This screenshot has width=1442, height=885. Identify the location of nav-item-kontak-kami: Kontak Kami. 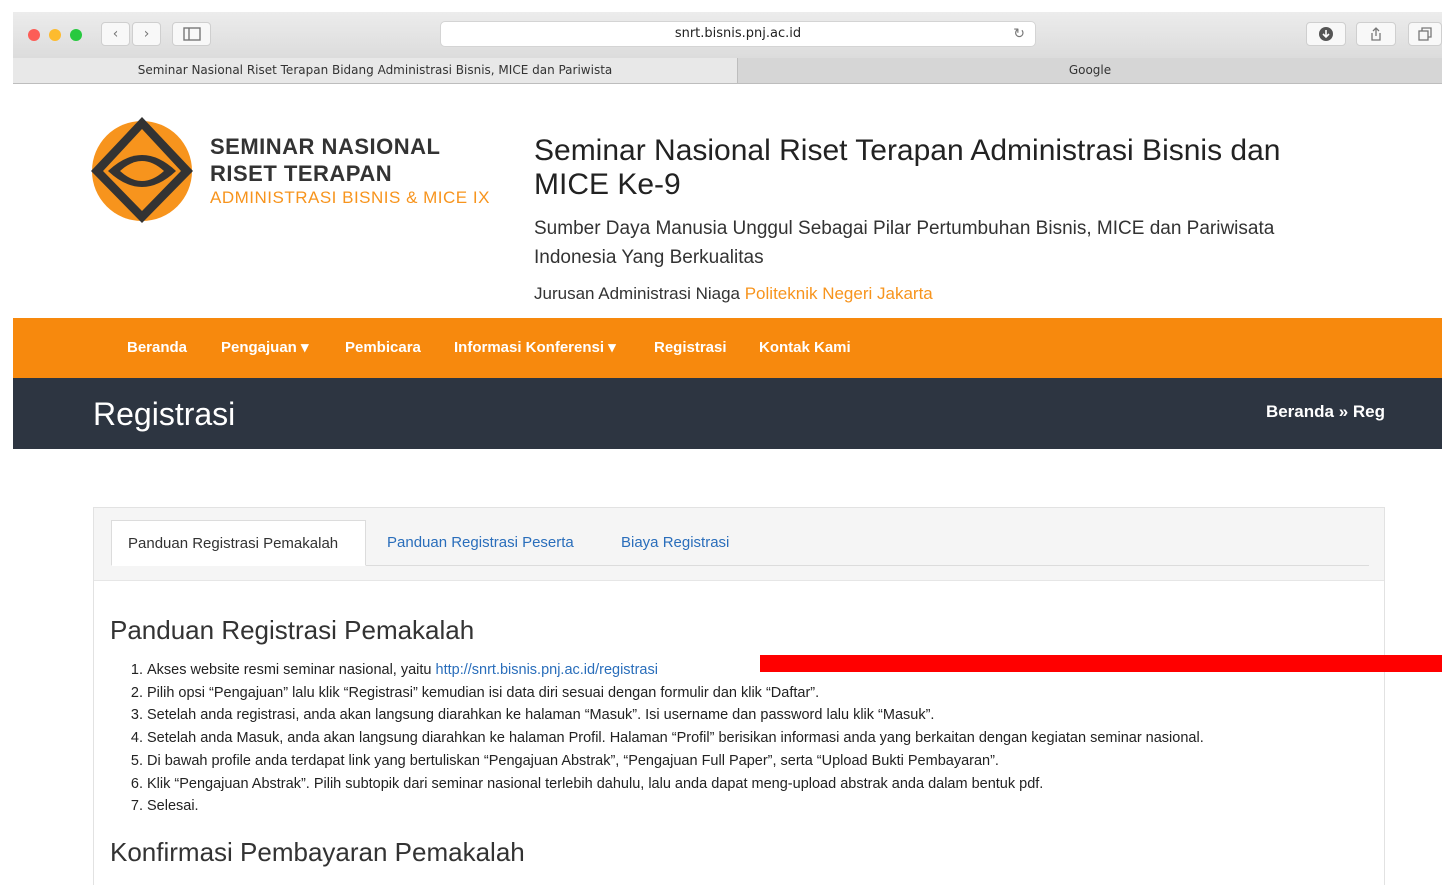
(805, 348).